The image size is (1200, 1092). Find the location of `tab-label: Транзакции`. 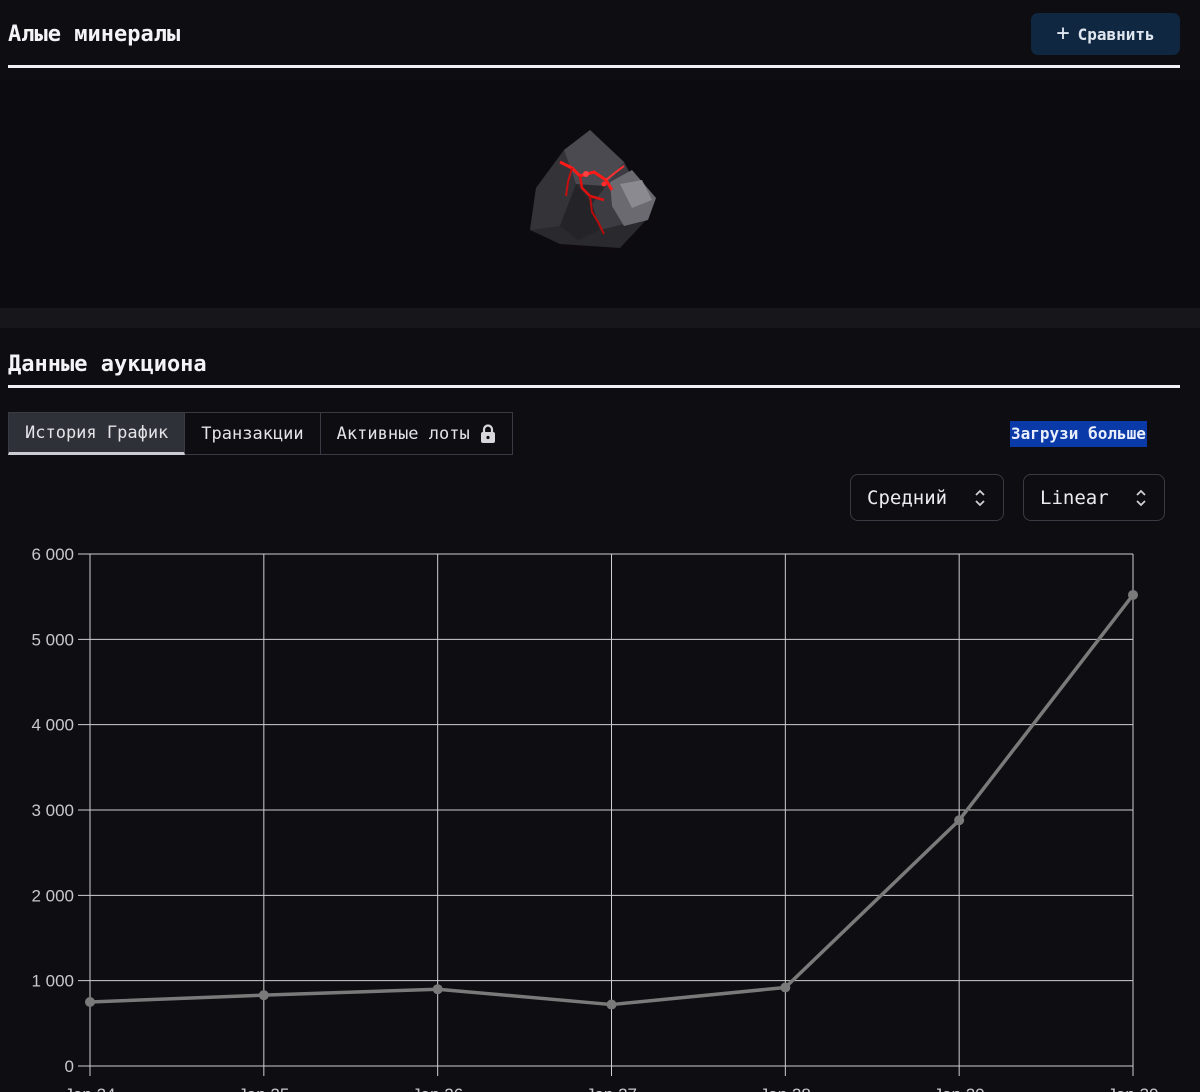

tab-label: Транзакции is located at coordinates (252, 433).